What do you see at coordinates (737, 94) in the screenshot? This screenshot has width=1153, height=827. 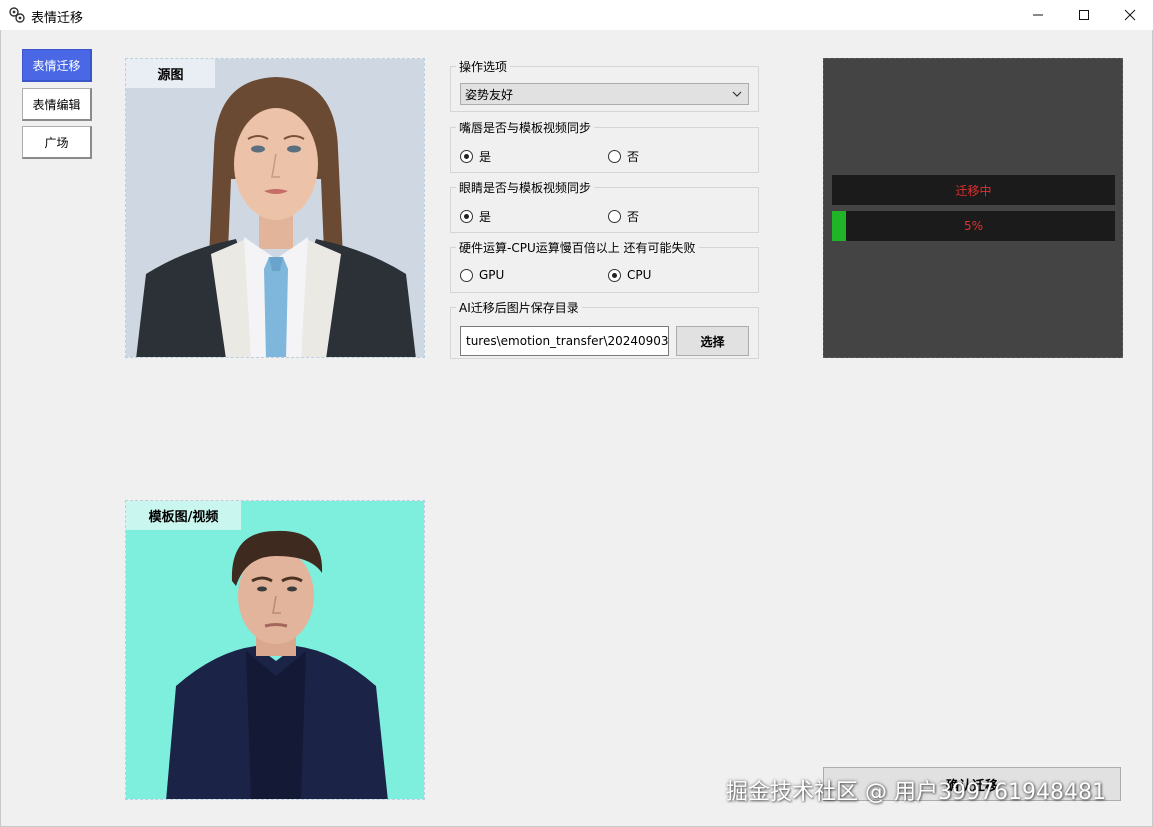 I see `chevron-down-icon` at bounding box center [737, 94].